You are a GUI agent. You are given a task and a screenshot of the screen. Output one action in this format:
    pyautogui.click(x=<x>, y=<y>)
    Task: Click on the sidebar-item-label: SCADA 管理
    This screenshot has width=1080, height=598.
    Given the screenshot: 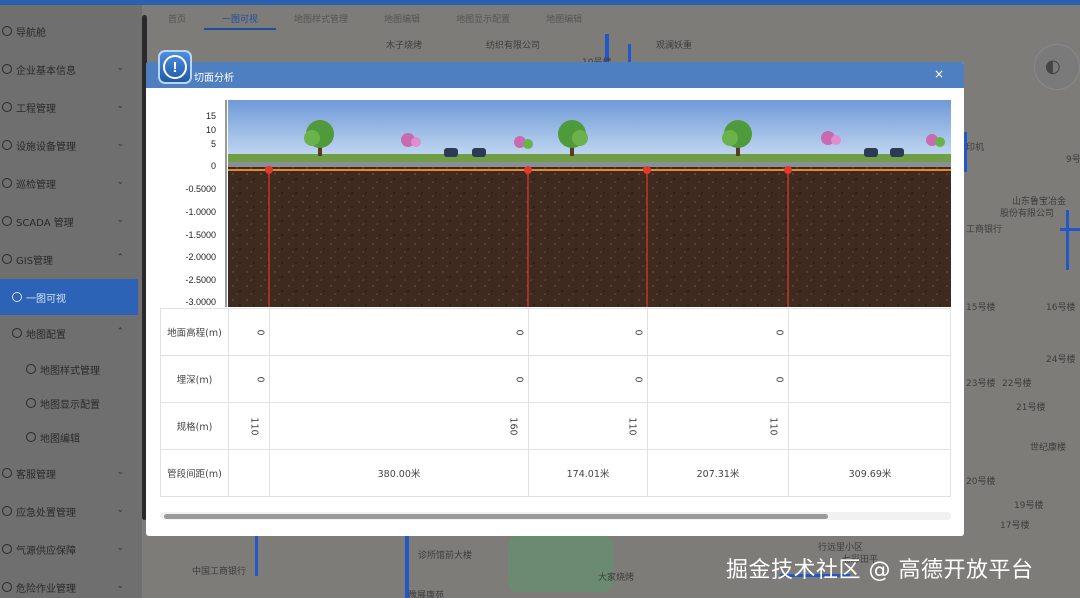 What is the action you would take?
    pyautogui.click(x=45, y=223)
    